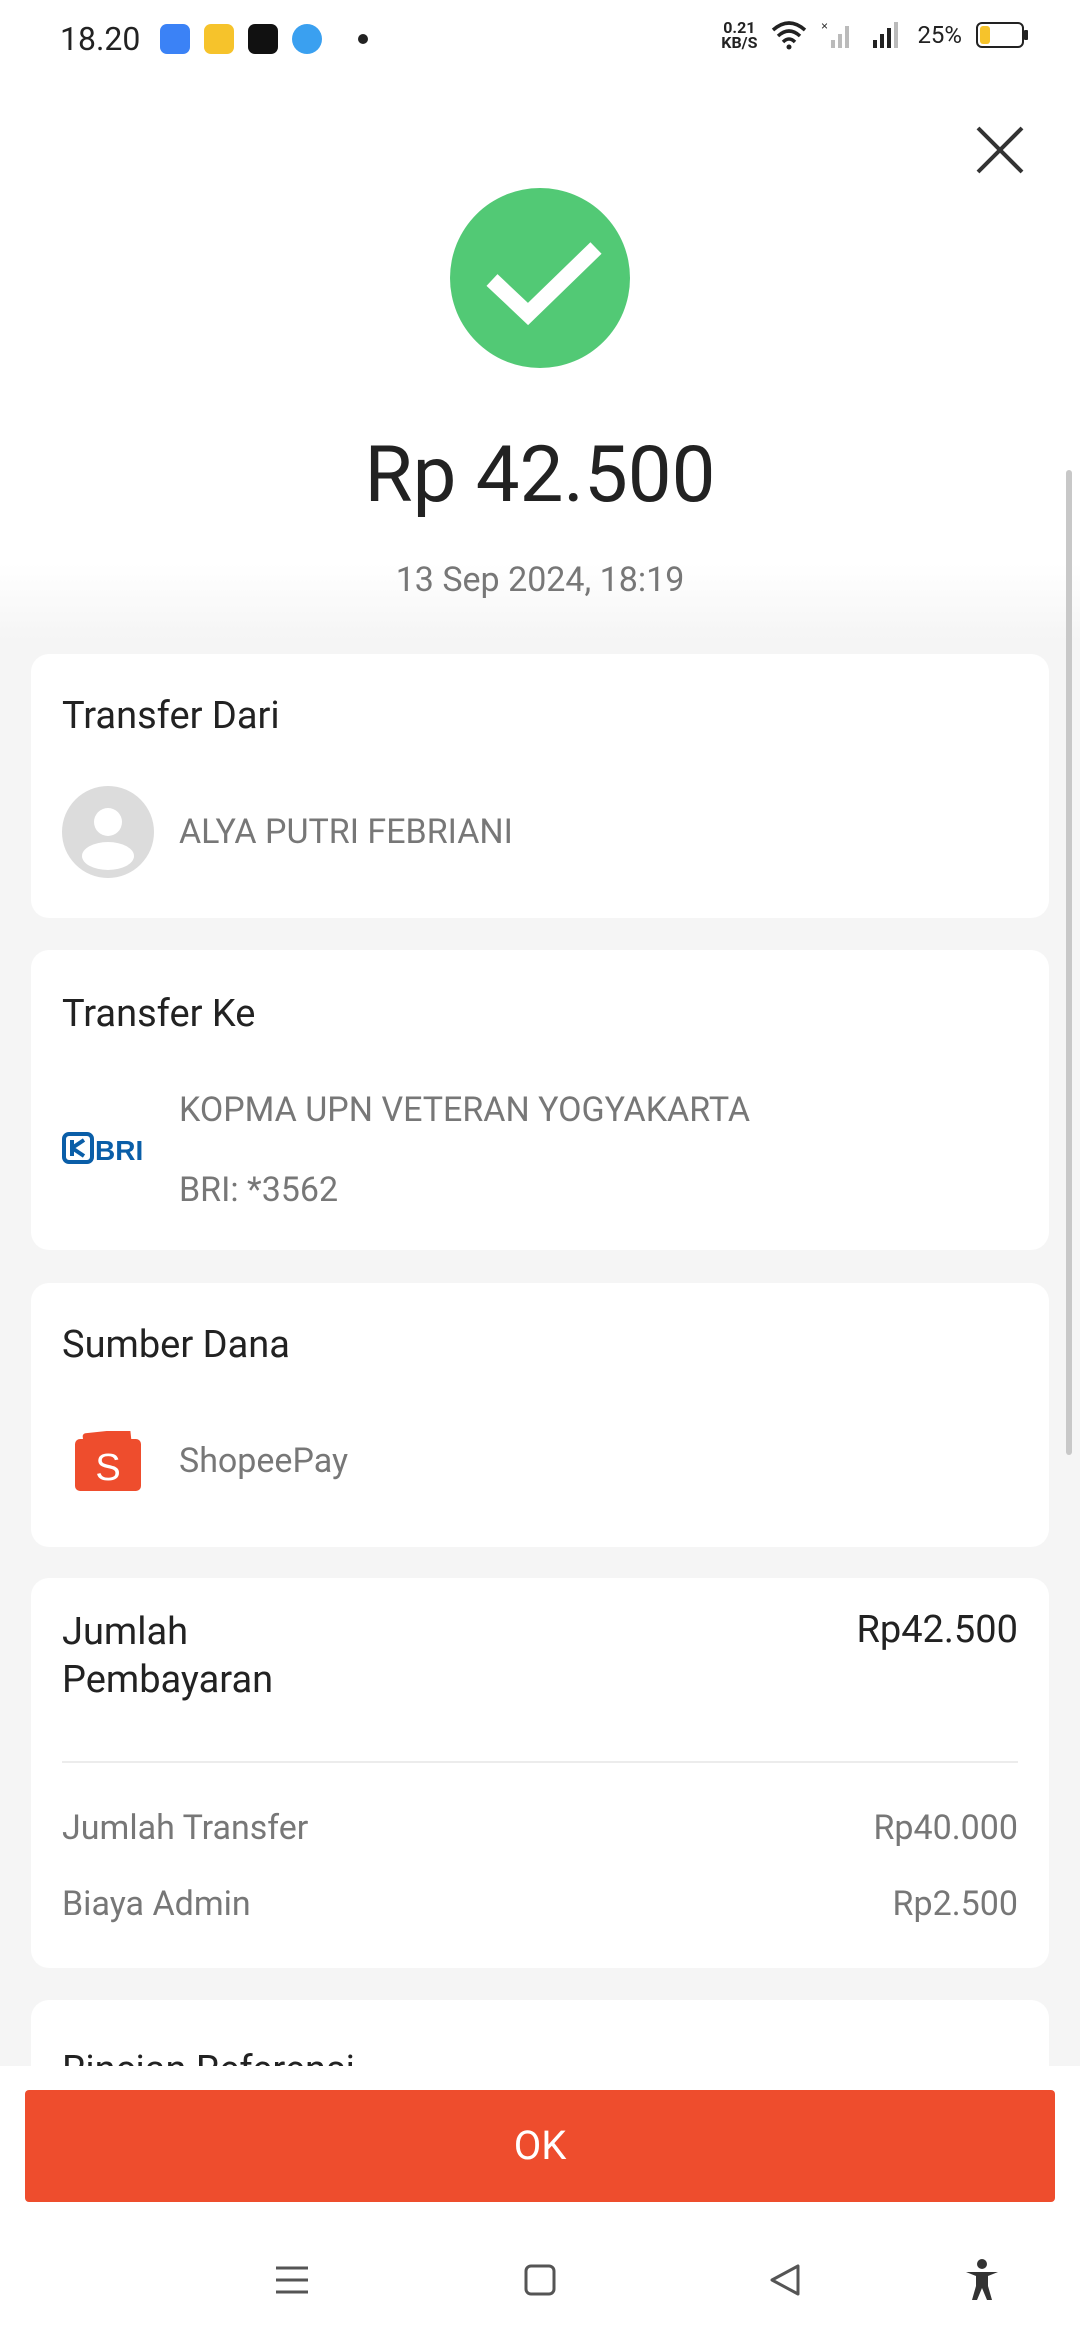  What do you see at coordinates (937, 1630) in the screenshot?
I see `total-payment-value: Rp42.500` at bounding box center [937, 1630].